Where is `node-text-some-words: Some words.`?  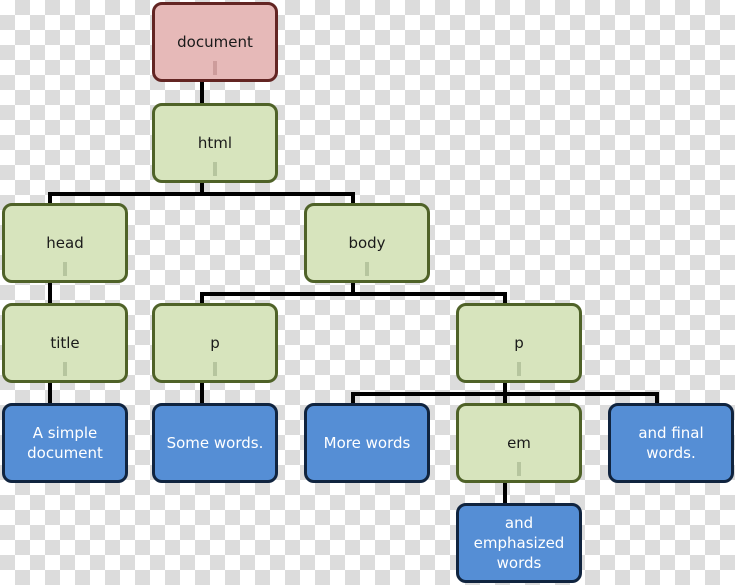 node-text-some-words: Some words. is located at coordinates (215, 443).